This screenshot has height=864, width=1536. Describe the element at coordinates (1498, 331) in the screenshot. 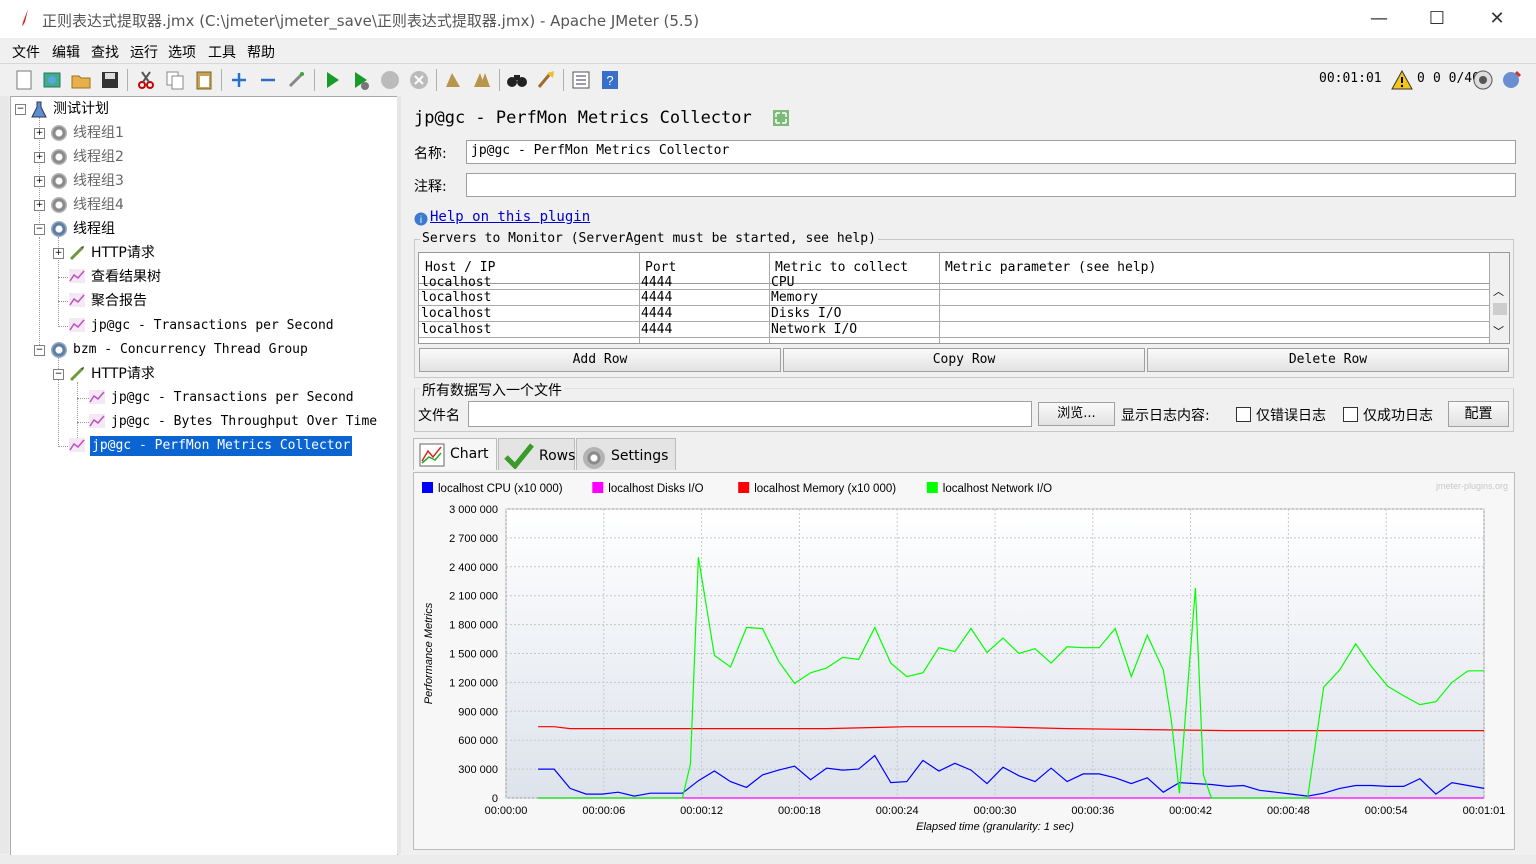

I see `scroll-down-icon: ﹀` at that location.